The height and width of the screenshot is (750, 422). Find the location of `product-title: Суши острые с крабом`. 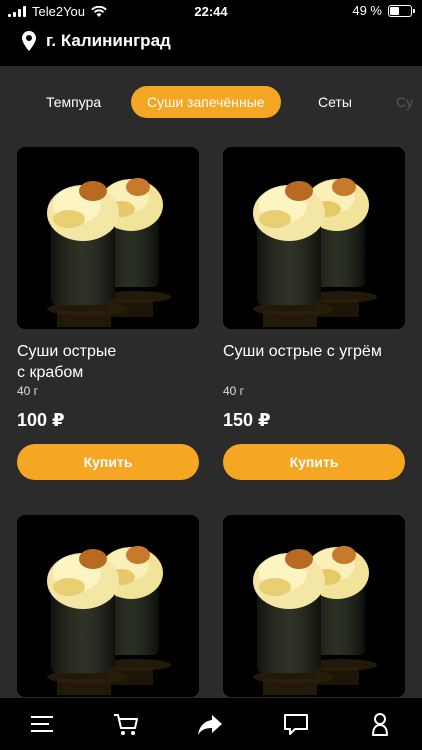

product-title: Суши острые с крабом is located at coordinates (108, 362).